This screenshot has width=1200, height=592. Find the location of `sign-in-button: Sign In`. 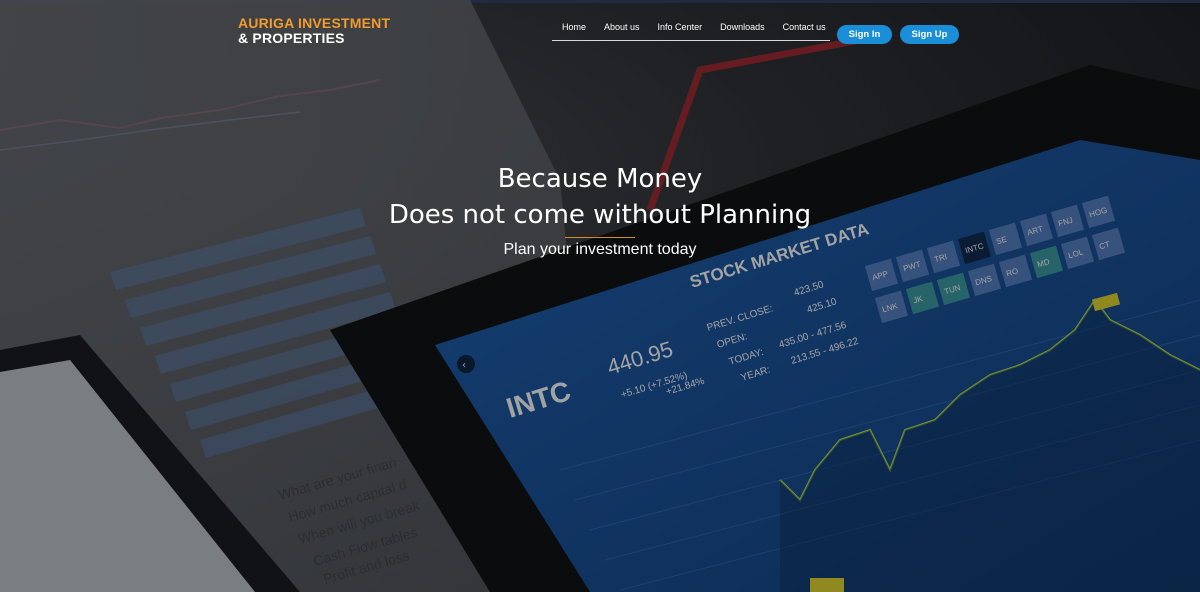

sign-in-button: Sign In is located at coordinates (864, 34).